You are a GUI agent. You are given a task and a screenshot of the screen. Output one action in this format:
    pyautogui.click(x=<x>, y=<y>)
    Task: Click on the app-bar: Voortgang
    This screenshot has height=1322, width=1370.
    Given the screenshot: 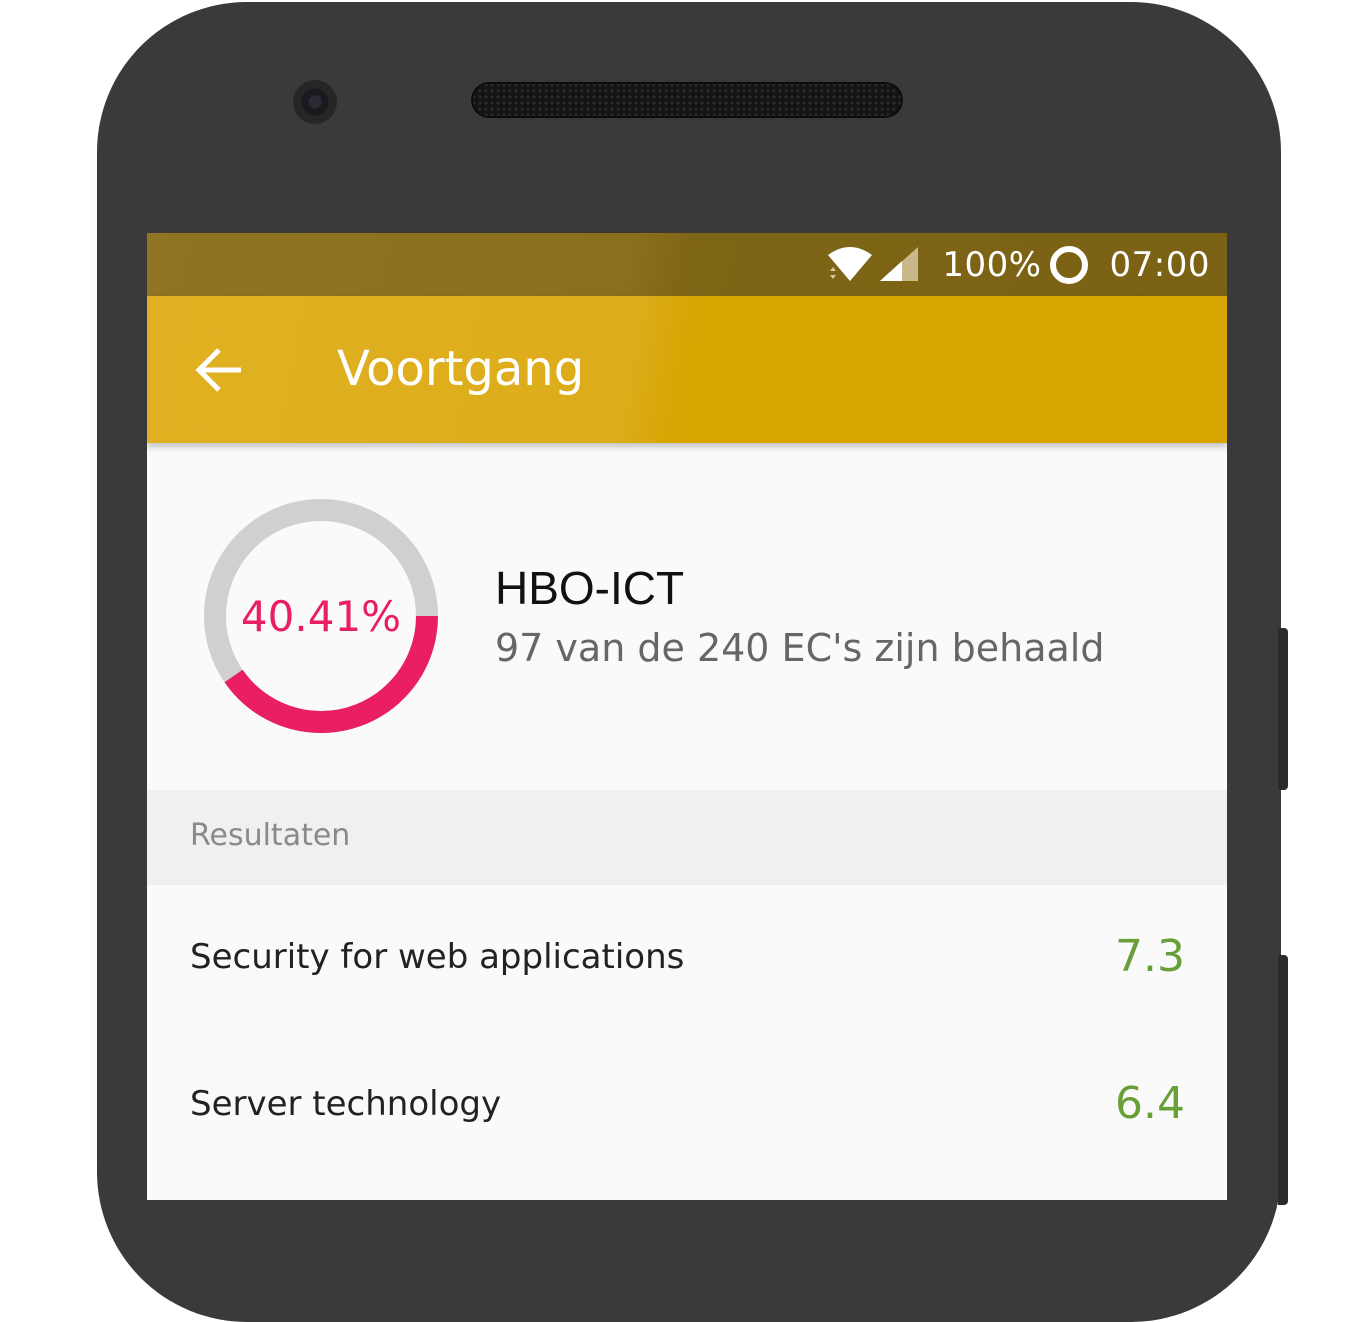 What is the action you would take?
    pyautogui.click(x=687, y=369)
    